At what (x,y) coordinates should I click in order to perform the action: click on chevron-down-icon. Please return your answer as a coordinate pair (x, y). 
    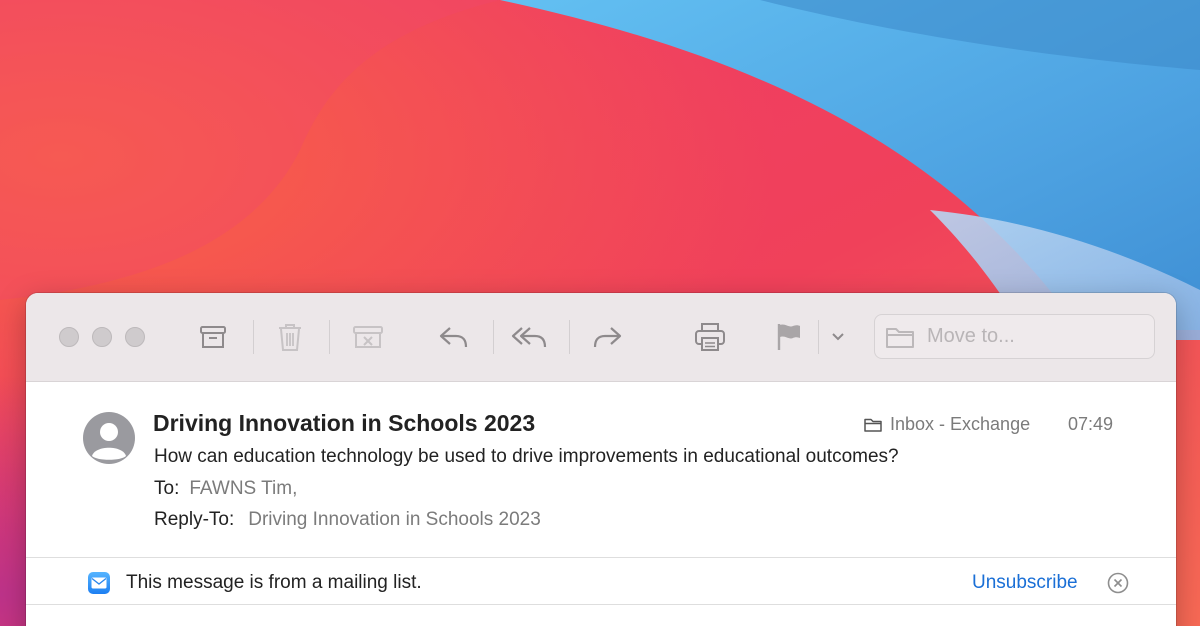
    Looking at the image, I should click on (838, 337).